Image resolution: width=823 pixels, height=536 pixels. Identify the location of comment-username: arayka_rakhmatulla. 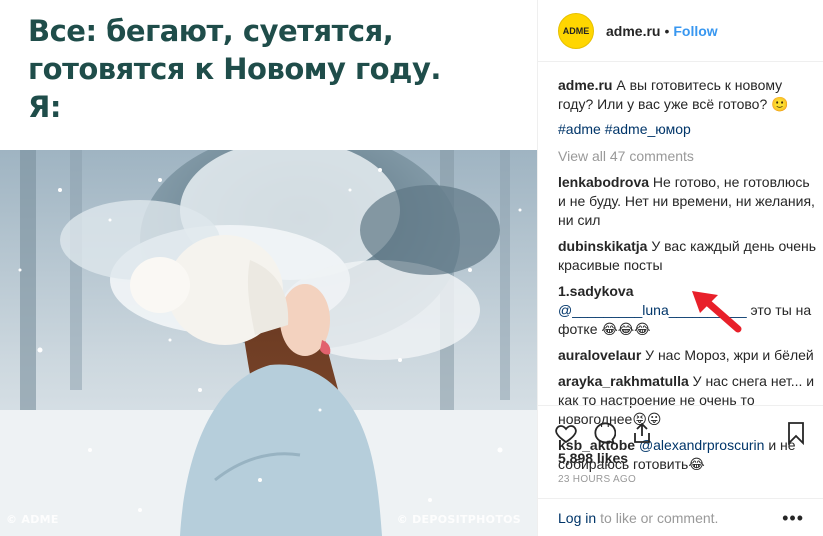
(623, 381).